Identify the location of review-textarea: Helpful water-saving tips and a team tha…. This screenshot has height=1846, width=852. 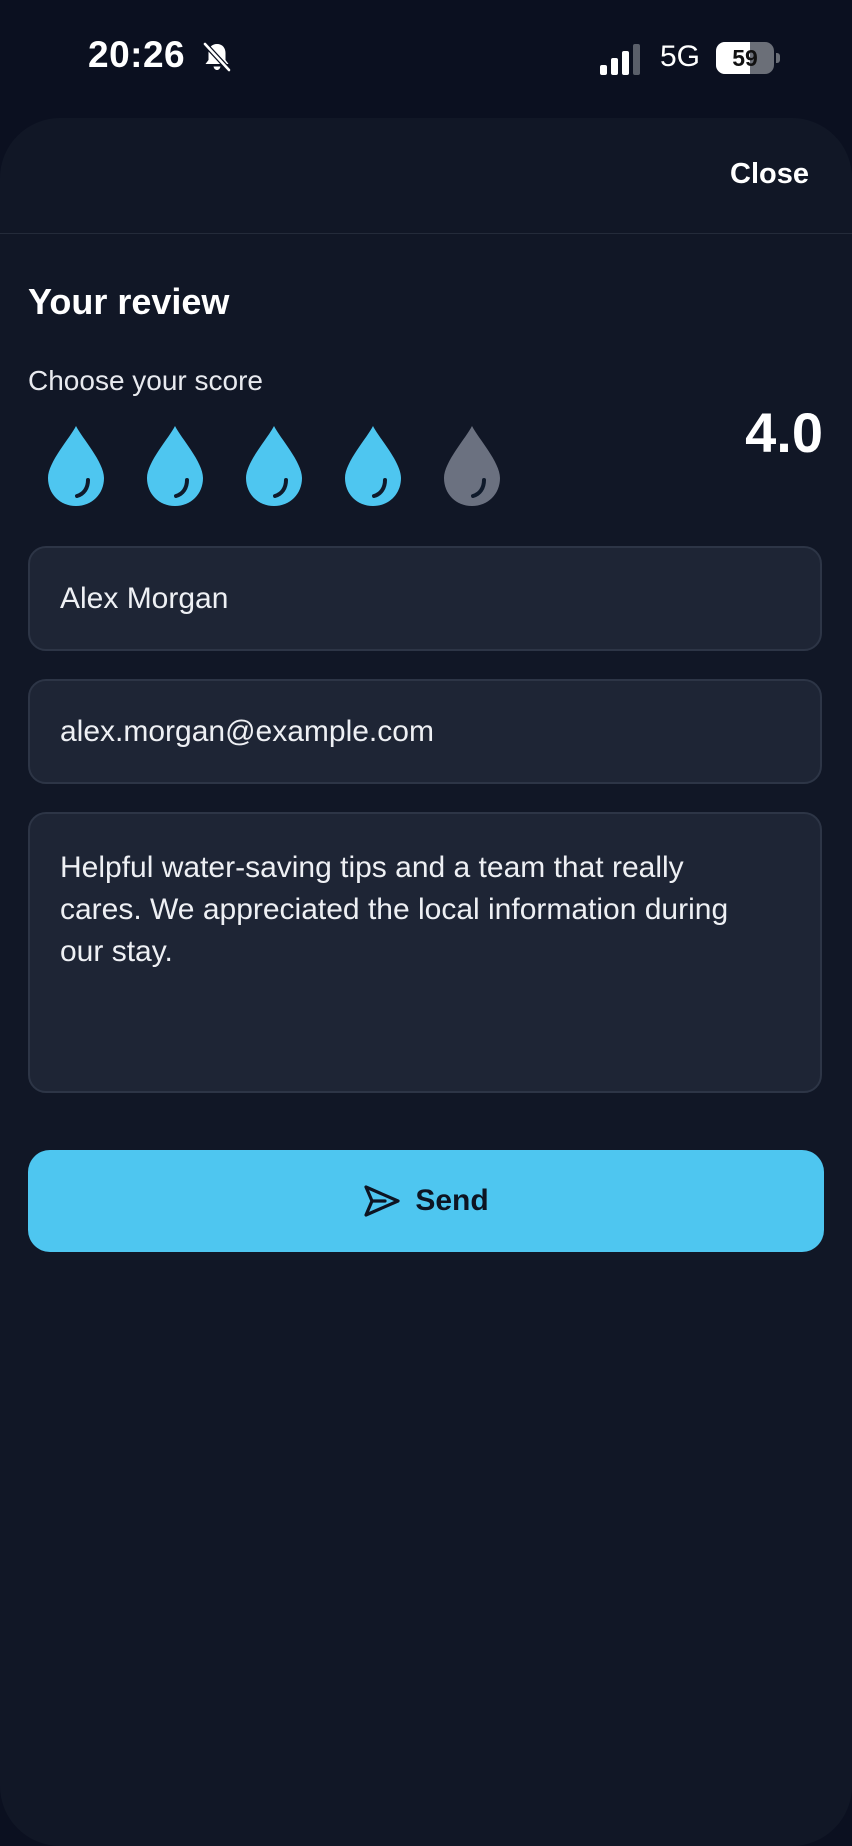
(425, 952).